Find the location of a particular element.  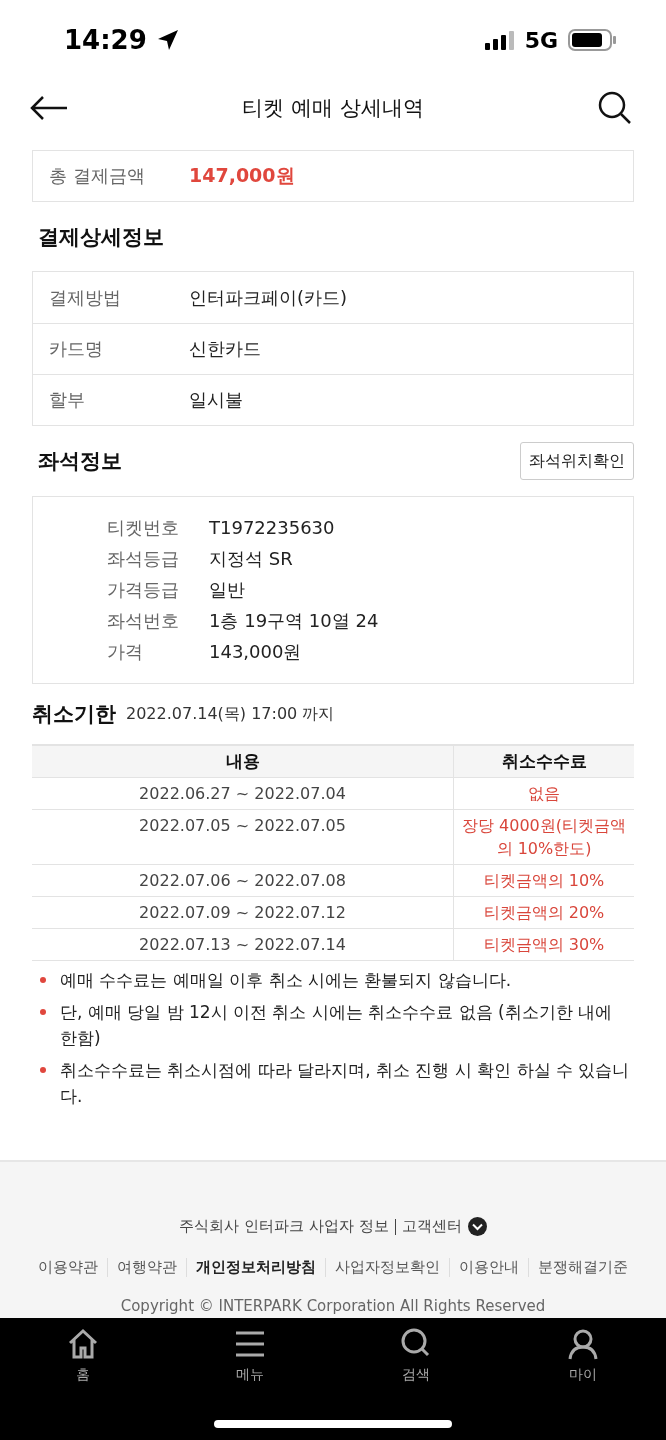

field-label: 카드명 is located at coordinates (76, 349).